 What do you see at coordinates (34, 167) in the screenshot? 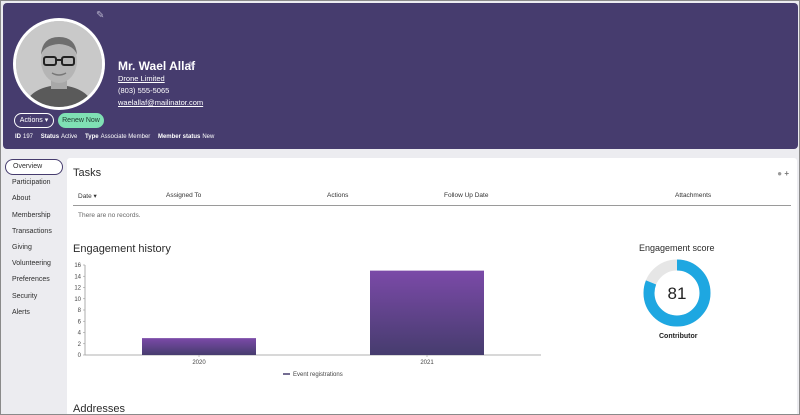
I see `sidebar-item-overview: Overview` at bounding box center [34, 167].